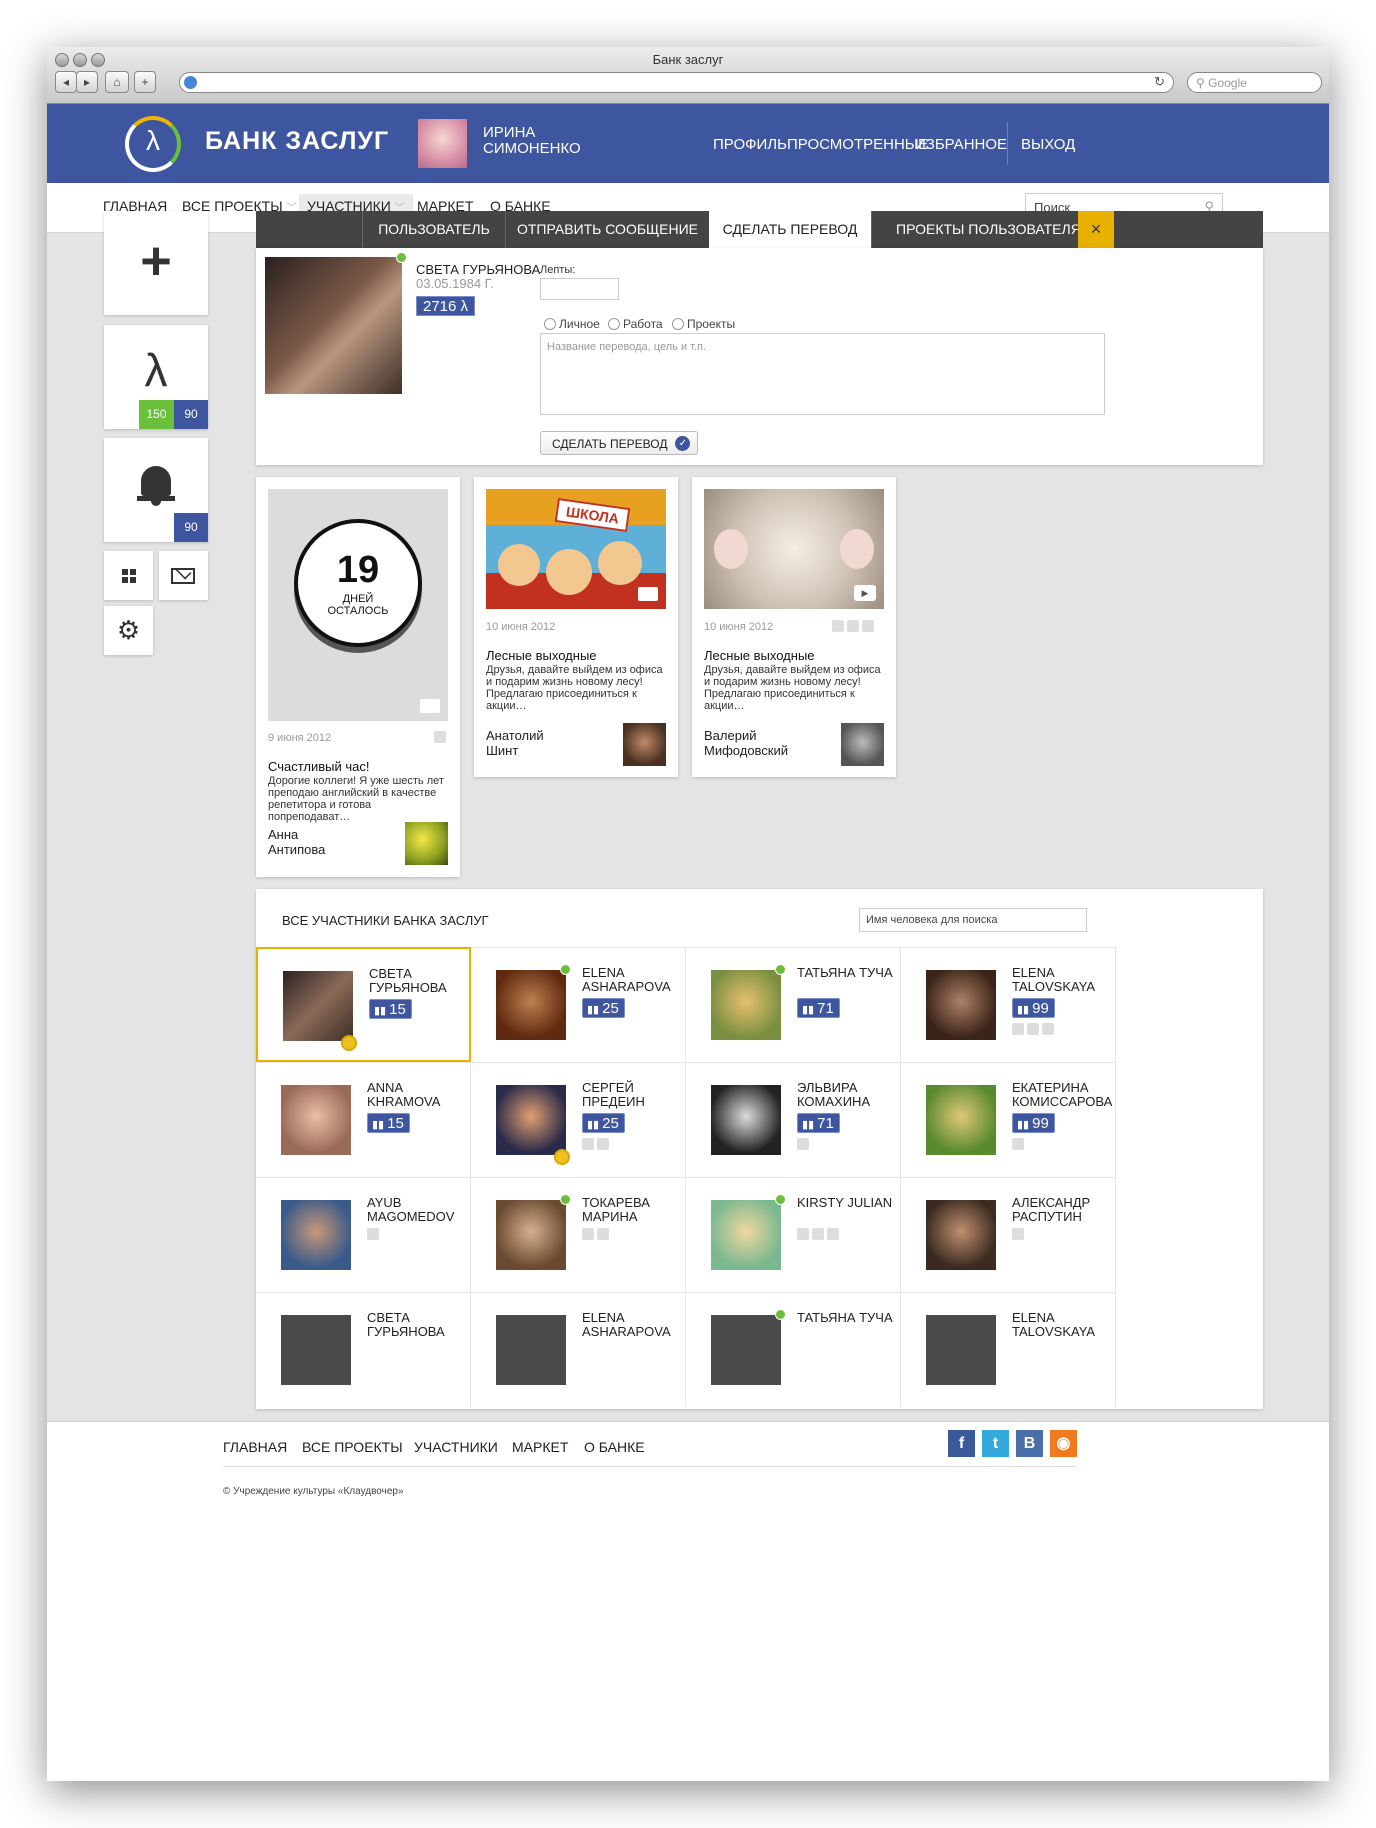 This screenshot has width=1376, height=1828. Describe the element at coordinates (793, 1119) in the screenshot. I see `member-card: ЭЛЬВИРА КОМАХИНА ▮▮ 71` at that location.